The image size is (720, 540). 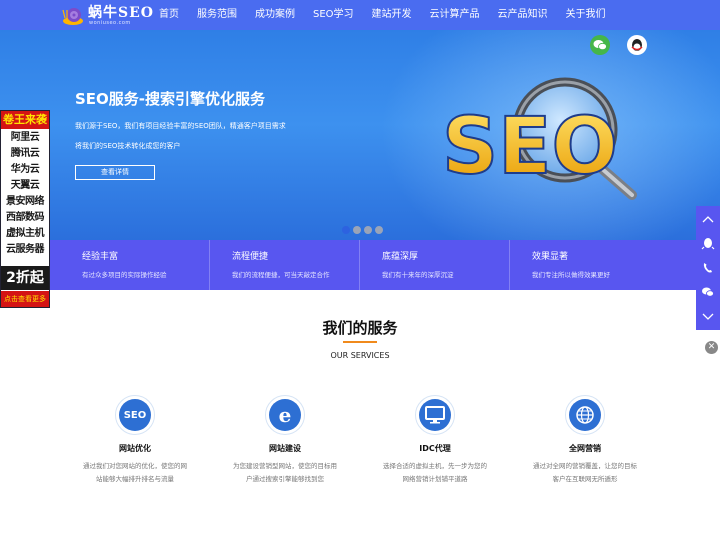 I want to click on service-desc: 选择合适的虚拟主机，先一步为您的网络营销计划铺平道路, so click(x=435, y=472).